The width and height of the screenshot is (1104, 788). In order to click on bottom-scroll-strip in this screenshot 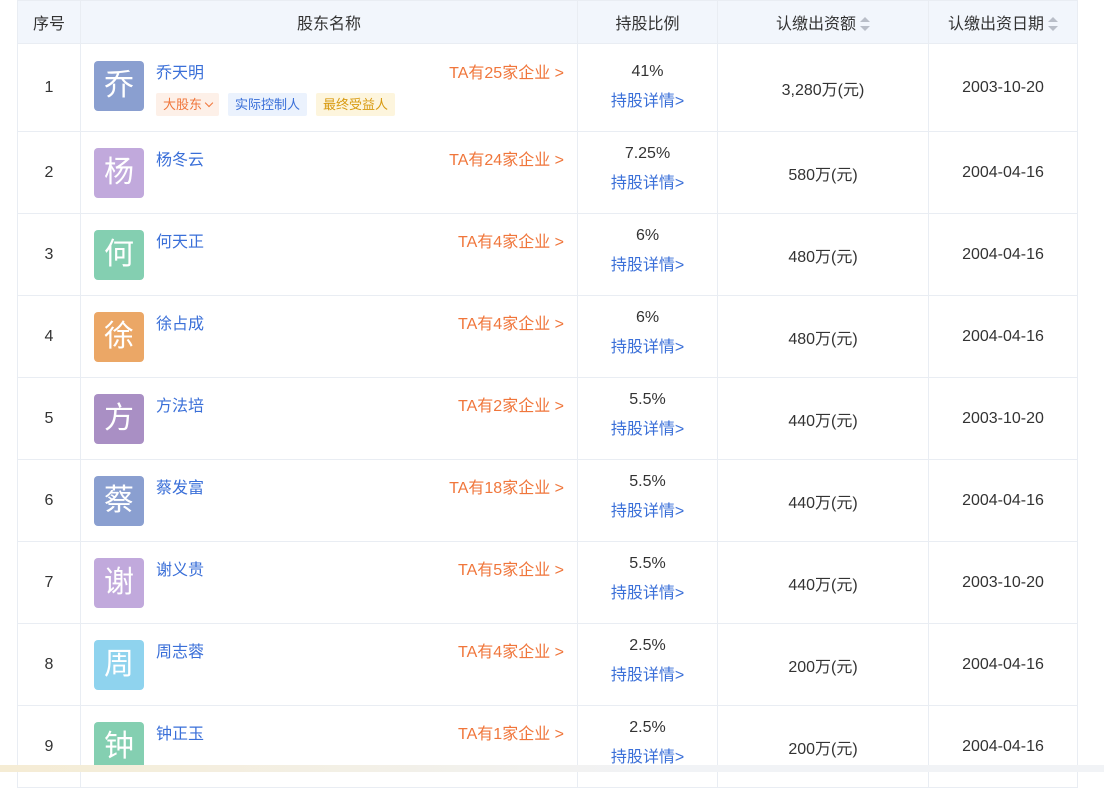, I will do `click(552, 768)`.